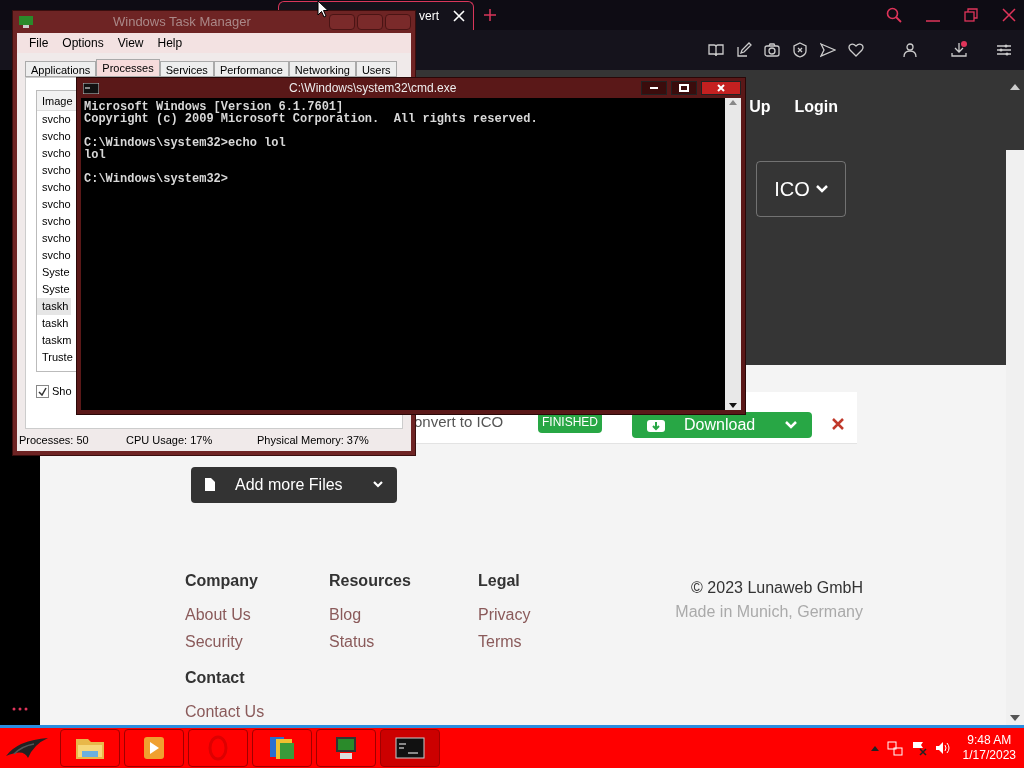 The height and width of the screenshot is (768, 1024). What do you see at coordinates (54, 440) in the screenshot?
I see `status-text: Processes: 50` at bounding box center [54, 440].